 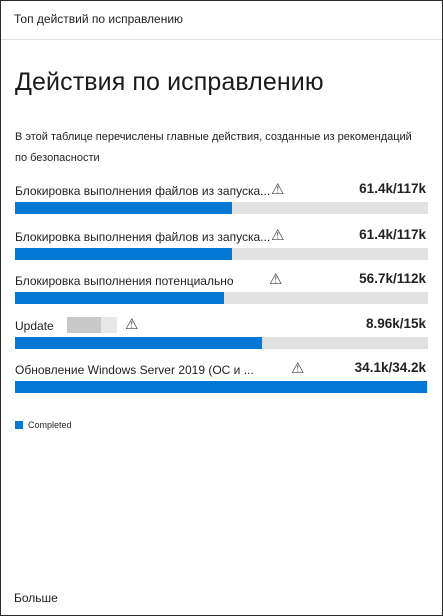 What do you see at coordinates (221, 20) in the screenshot?
I see `card-header: Топ действий по исправлению` at bounding box center [221, 20].